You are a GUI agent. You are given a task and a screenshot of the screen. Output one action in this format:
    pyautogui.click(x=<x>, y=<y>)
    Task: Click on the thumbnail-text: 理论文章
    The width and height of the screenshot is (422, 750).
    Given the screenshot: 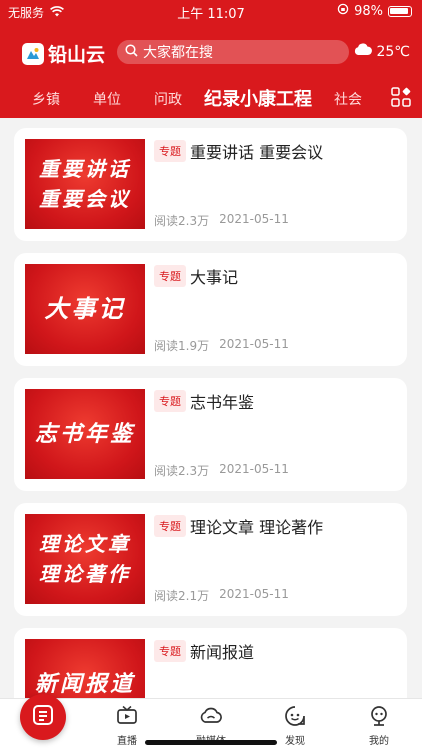 What is the action you would take?
    pyautogui.click(x=85, y=544)
    